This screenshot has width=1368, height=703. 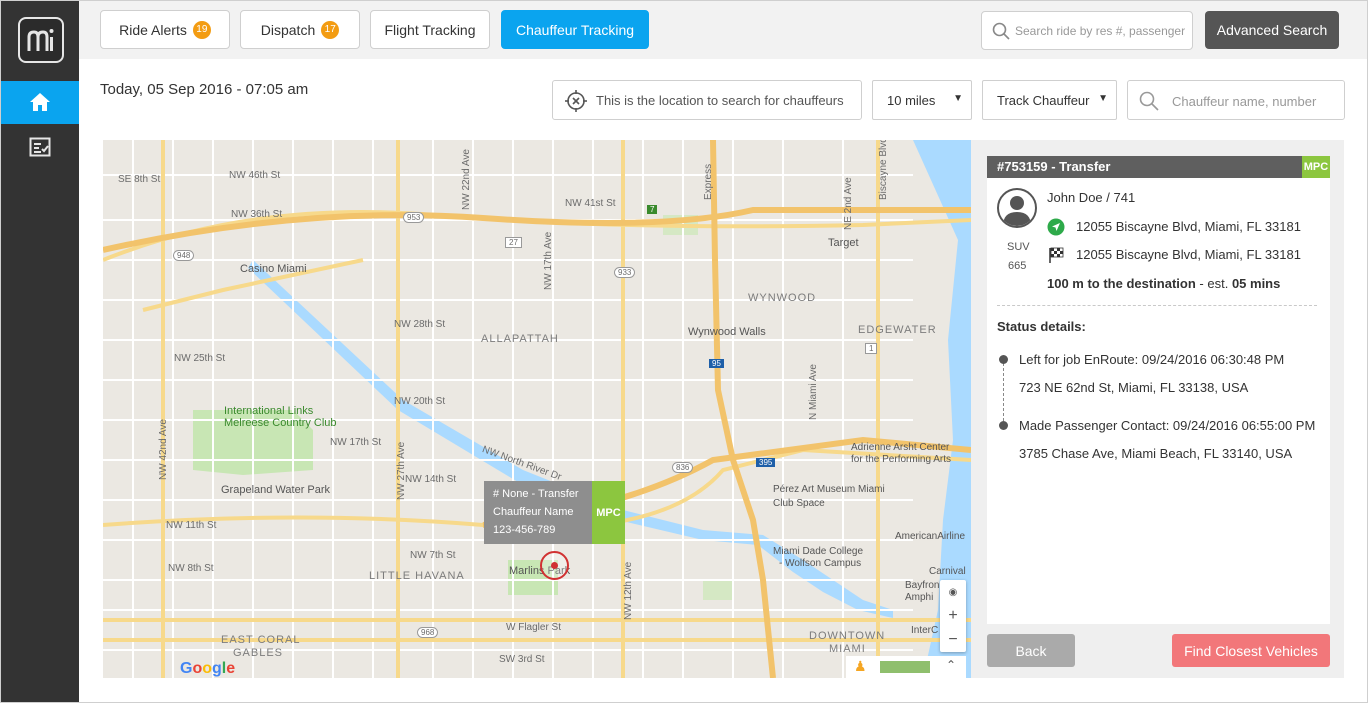 I want to click on checklist-icon, so click(x=40, y=147).